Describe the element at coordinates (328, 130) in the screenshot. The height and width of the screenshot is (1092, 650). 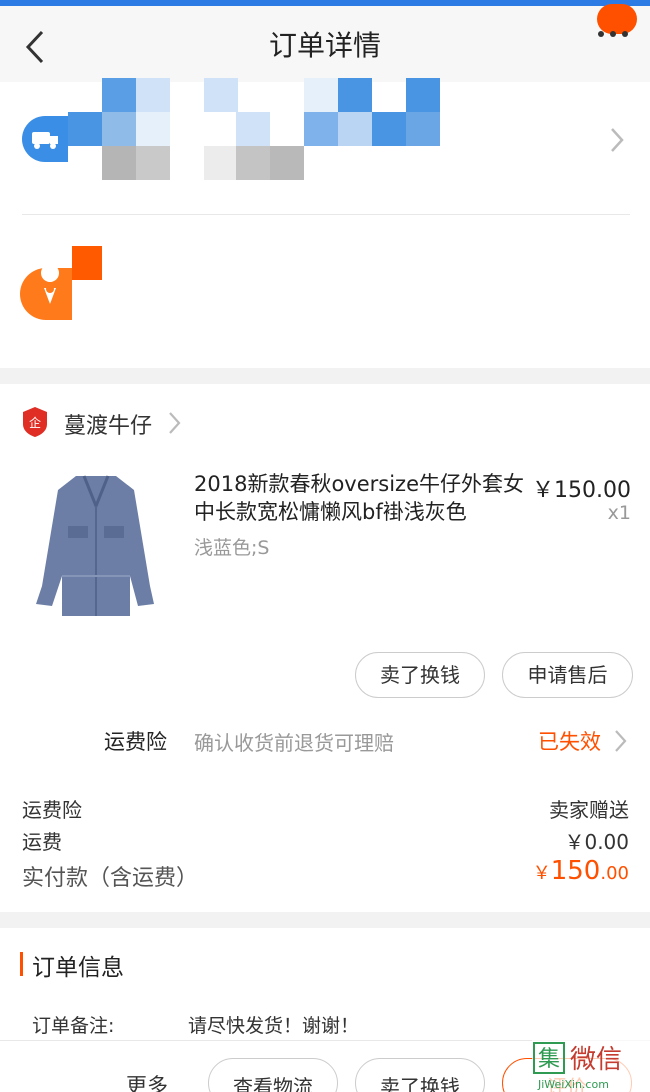
I see `logistics-info-mosaic` at that location.